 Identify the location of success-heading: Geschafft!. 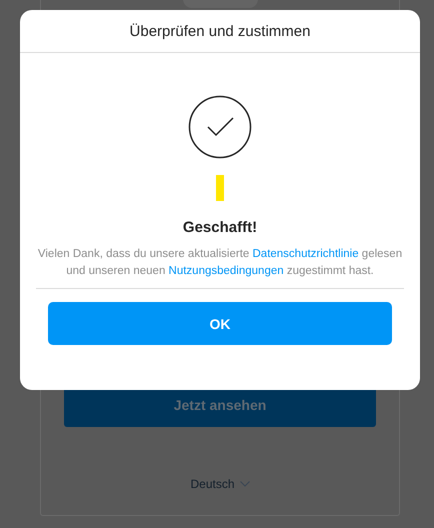
(220, 227).